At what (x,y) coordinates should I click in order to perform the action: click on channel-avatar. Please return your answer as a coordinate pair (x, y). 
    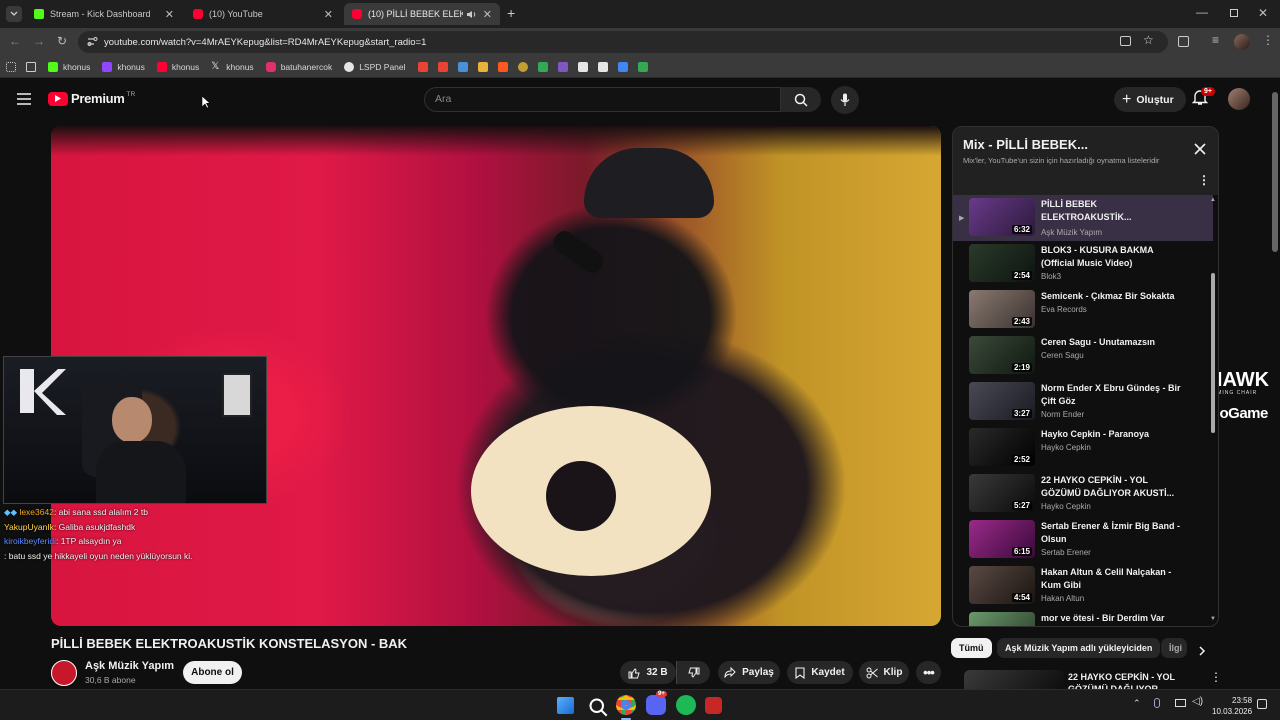
    Looking at the image, I should click on (64, 673).